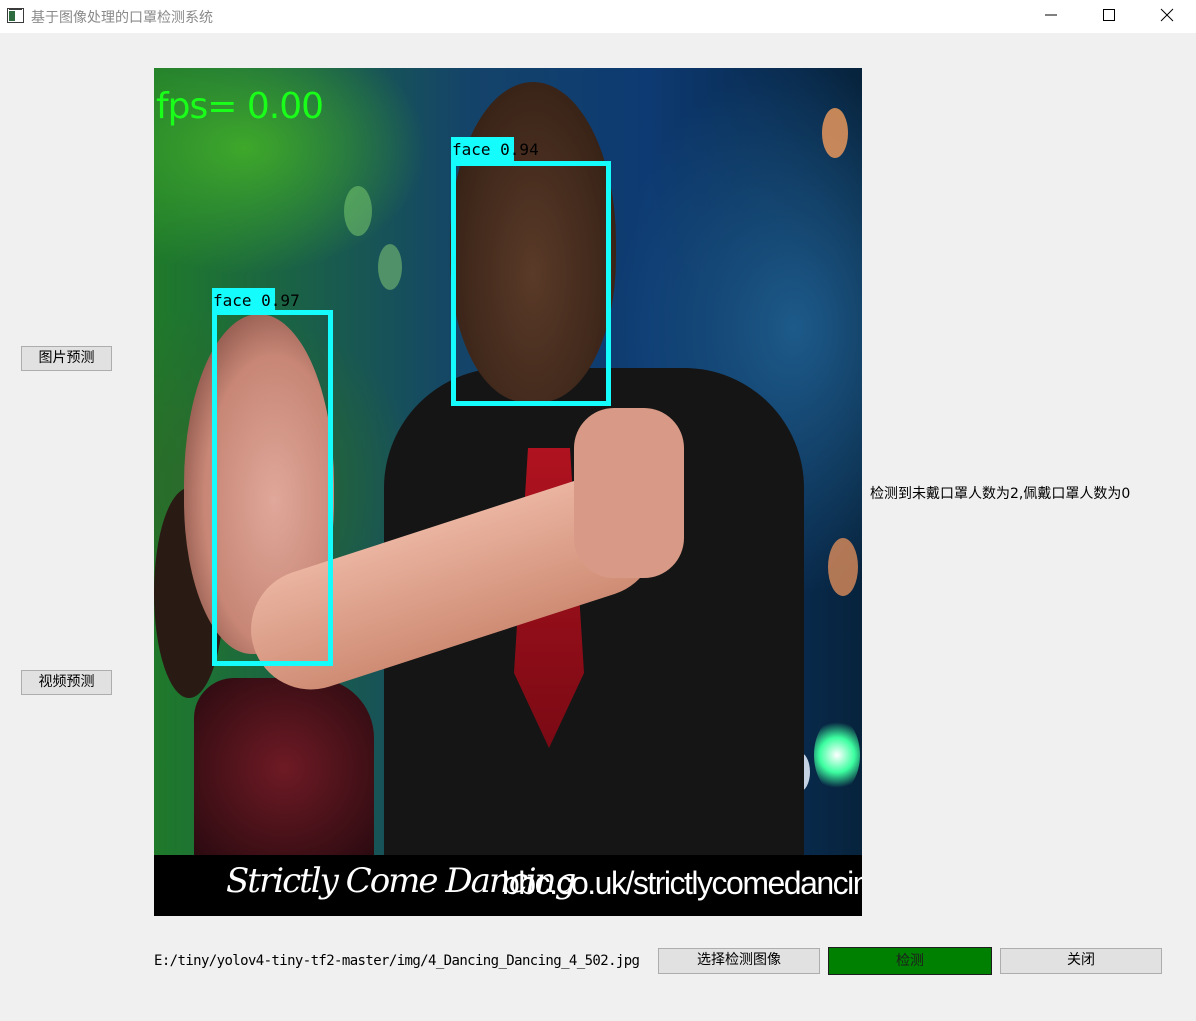 The height and width of the screenshot is (1021, 1196). I want to click on maximize-button, so click(1109, 16).